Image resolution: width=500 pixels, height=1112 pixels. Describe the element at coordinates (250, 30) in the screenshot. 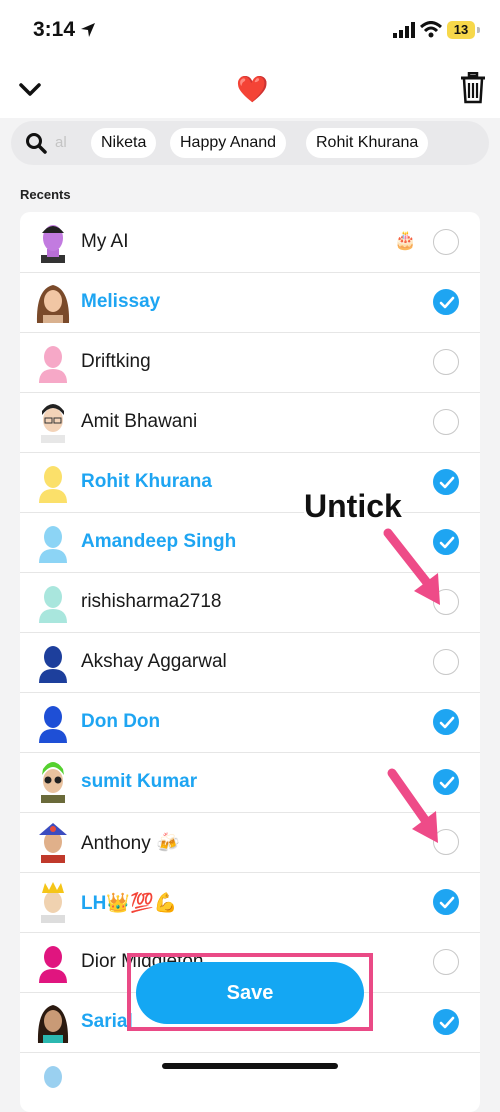

I see `status-bar: 3:14 13` at that location.